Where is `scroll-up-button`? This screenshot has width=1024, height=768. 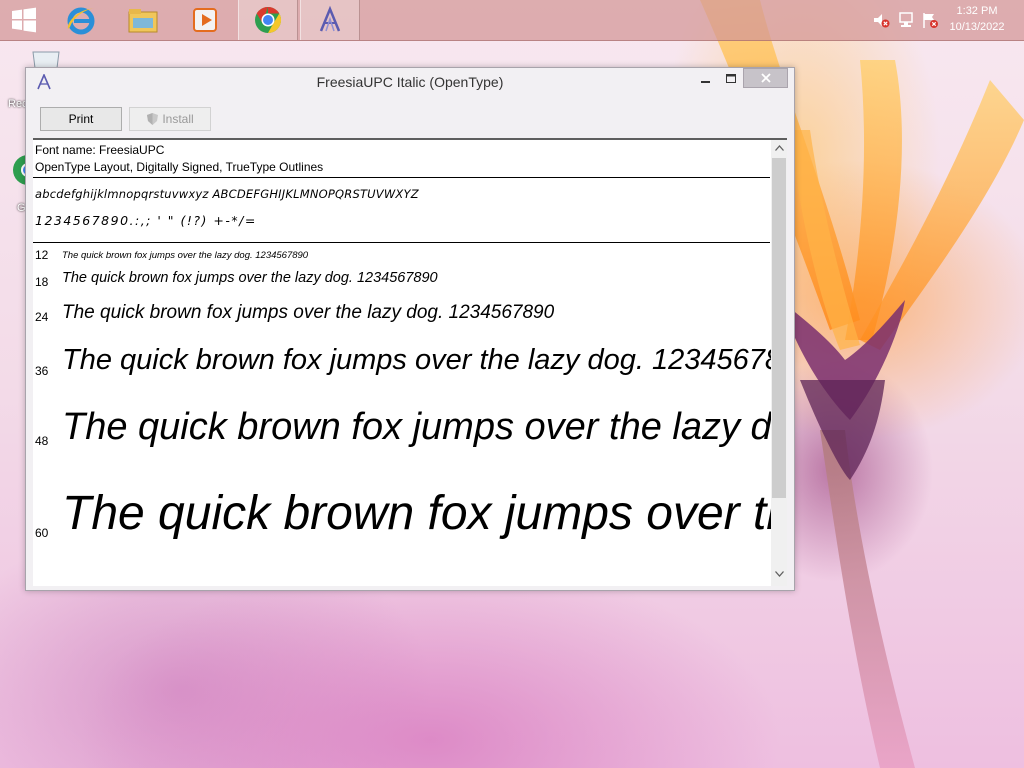
scroll-up-button is located at coordinates (779, 148).